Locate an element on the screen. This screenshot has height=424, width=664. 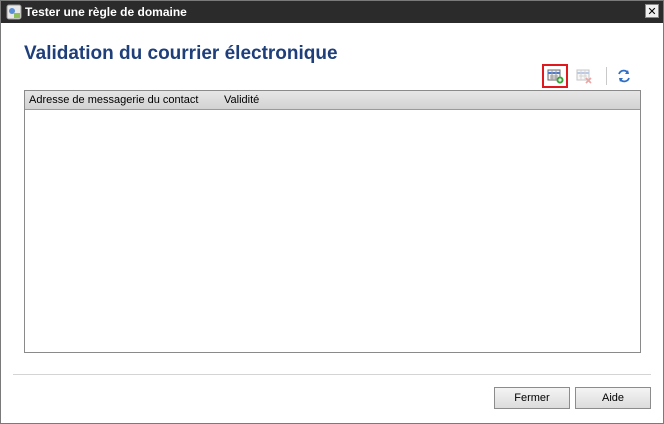
column-header-email: Adresse de messagerie du contact is located at coordinates (113, 100).